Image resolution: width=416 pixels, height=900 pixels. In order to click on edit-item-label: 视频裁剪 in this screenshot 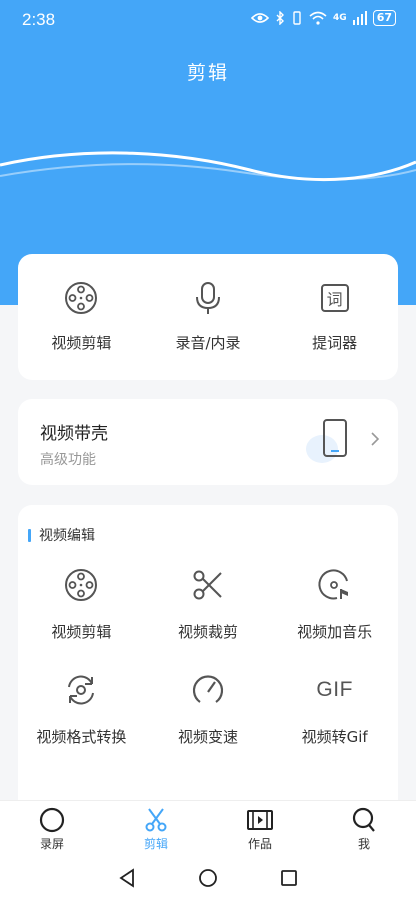, I will do `click(207, 632)`.